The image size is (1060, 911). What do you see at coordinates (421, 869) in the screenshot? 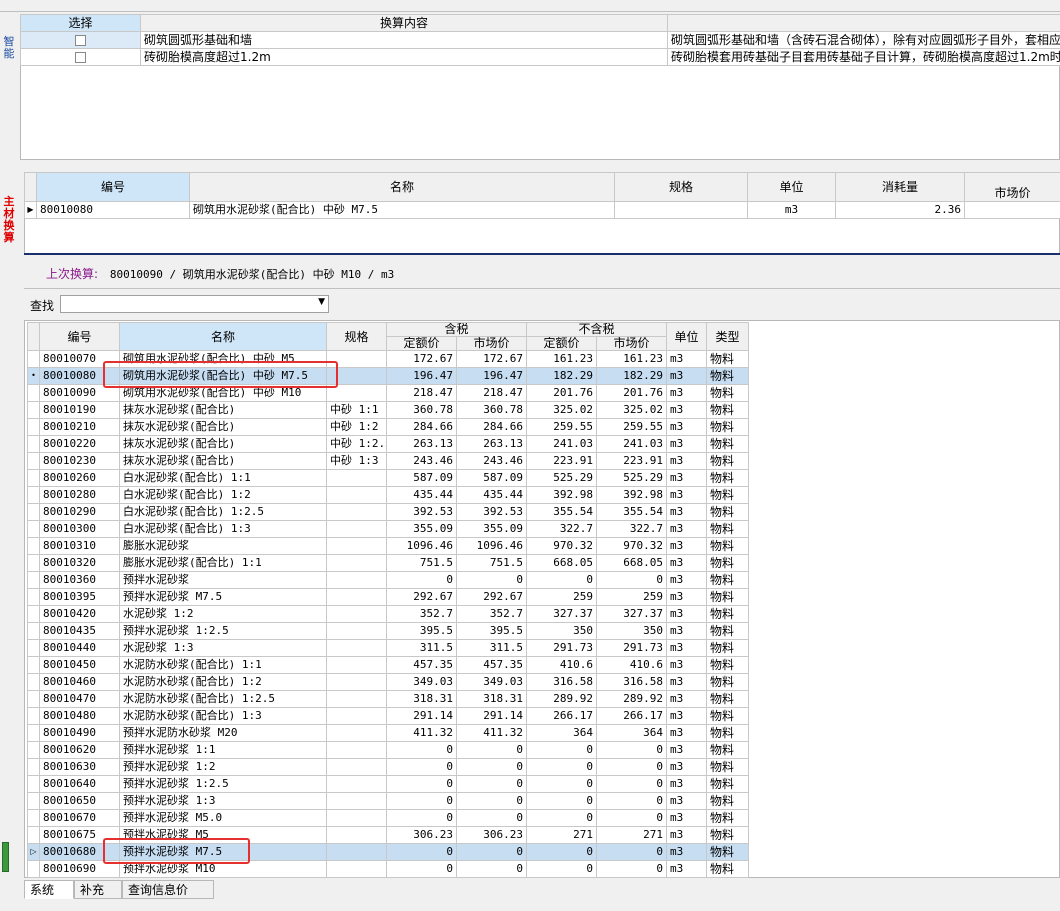
I see `cell-tax-quota: 0` at bounding box center [421, 869].